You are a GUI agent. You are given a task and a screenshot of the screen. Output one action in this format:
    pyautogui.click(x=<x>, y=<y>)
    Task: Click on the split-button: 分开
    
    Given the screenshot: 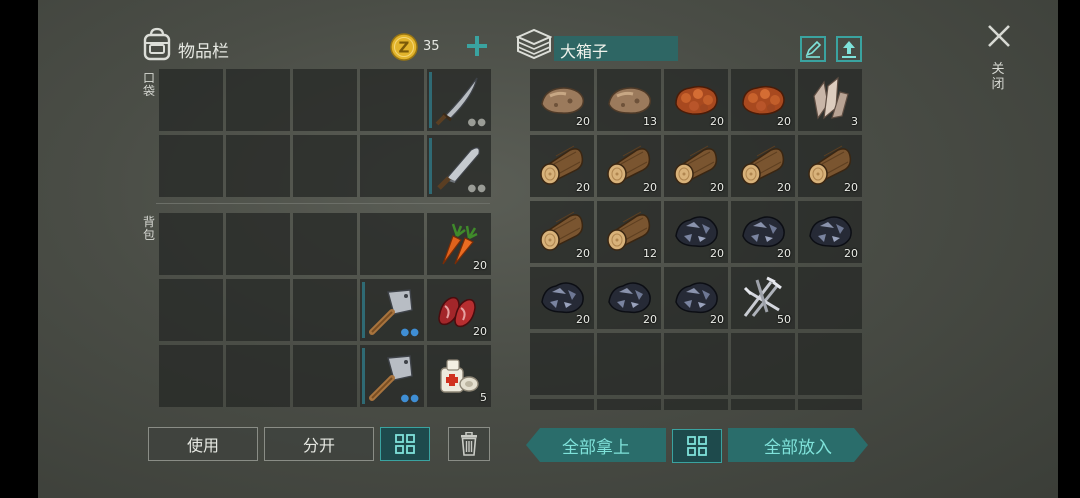 What is the action you would take?
    pyautogui.click(x=319, y=444)
    